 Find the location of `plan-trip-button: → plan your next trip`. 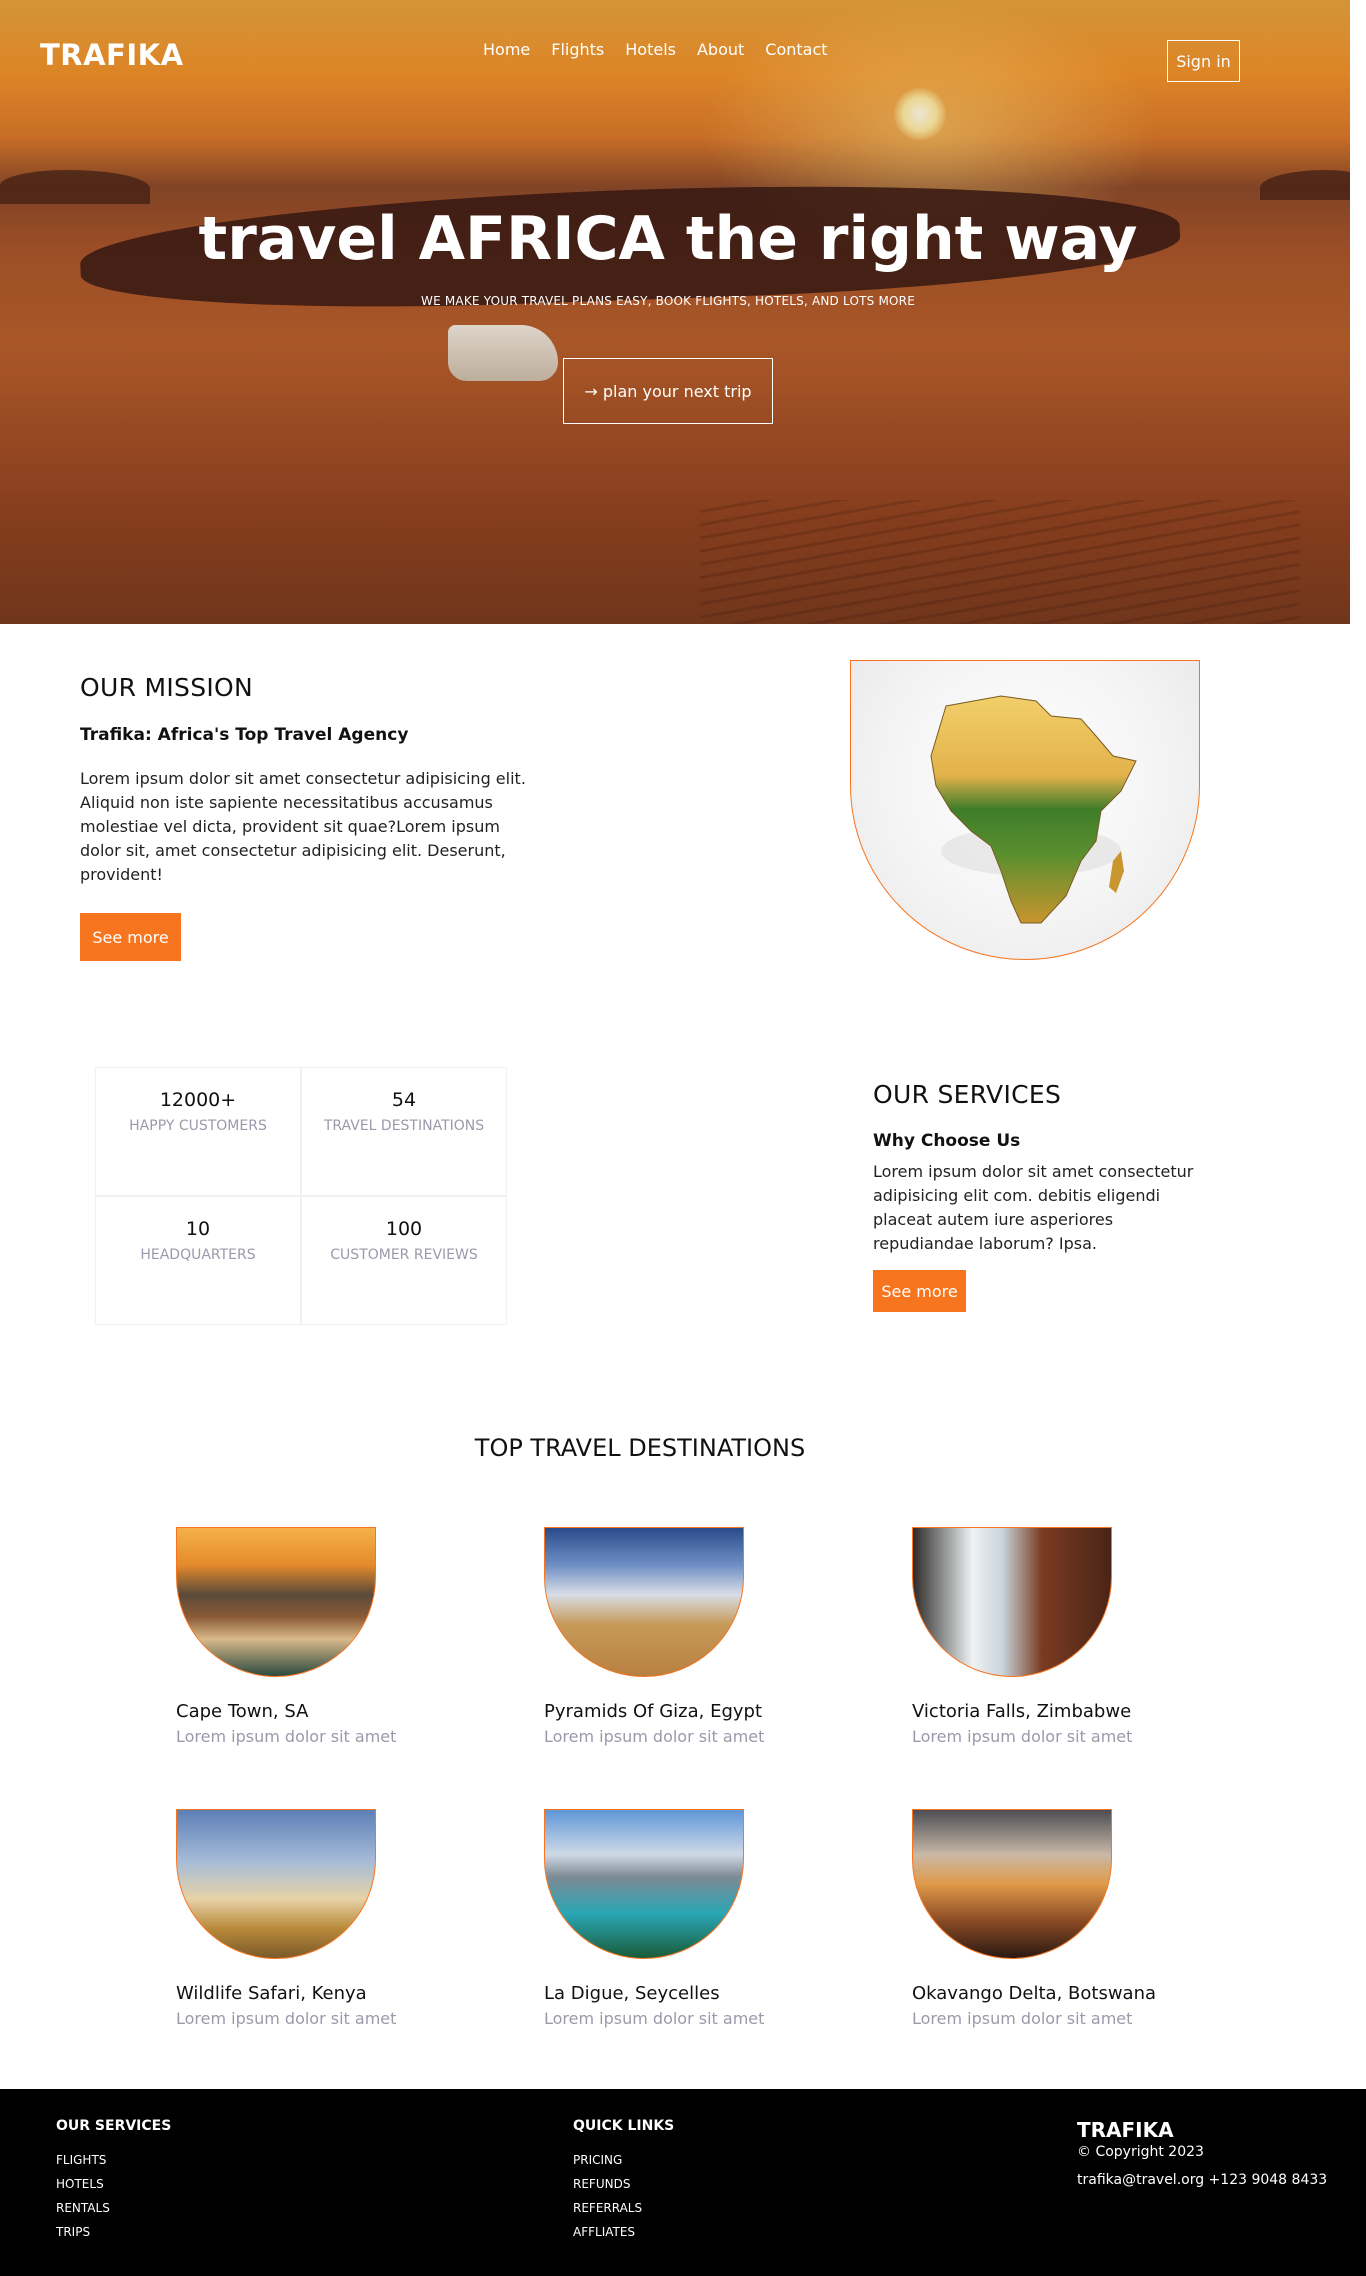

plan-trip-button: → plan your next trip is located at coordinates (668, 391).